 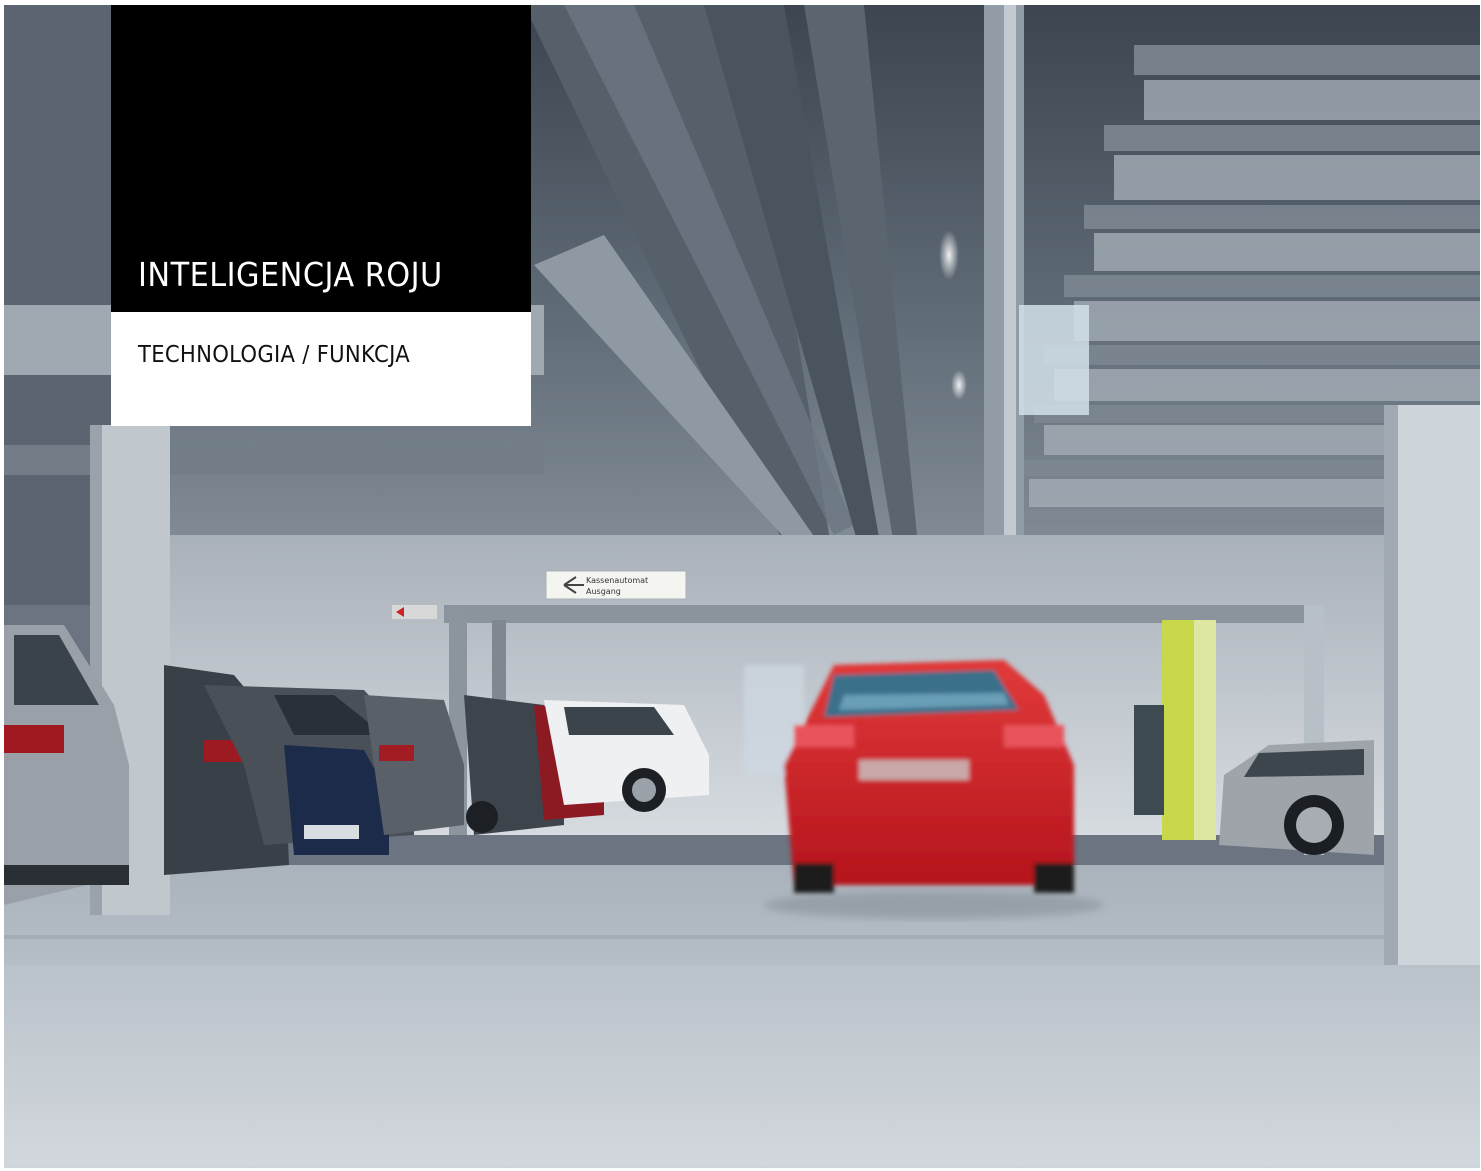 What do you see at coordinates (274, 355) in the screenshot?
I see `page-subtitle: TECHNOLOGIA / FUNKCJA` at bounding box center [274, 355].